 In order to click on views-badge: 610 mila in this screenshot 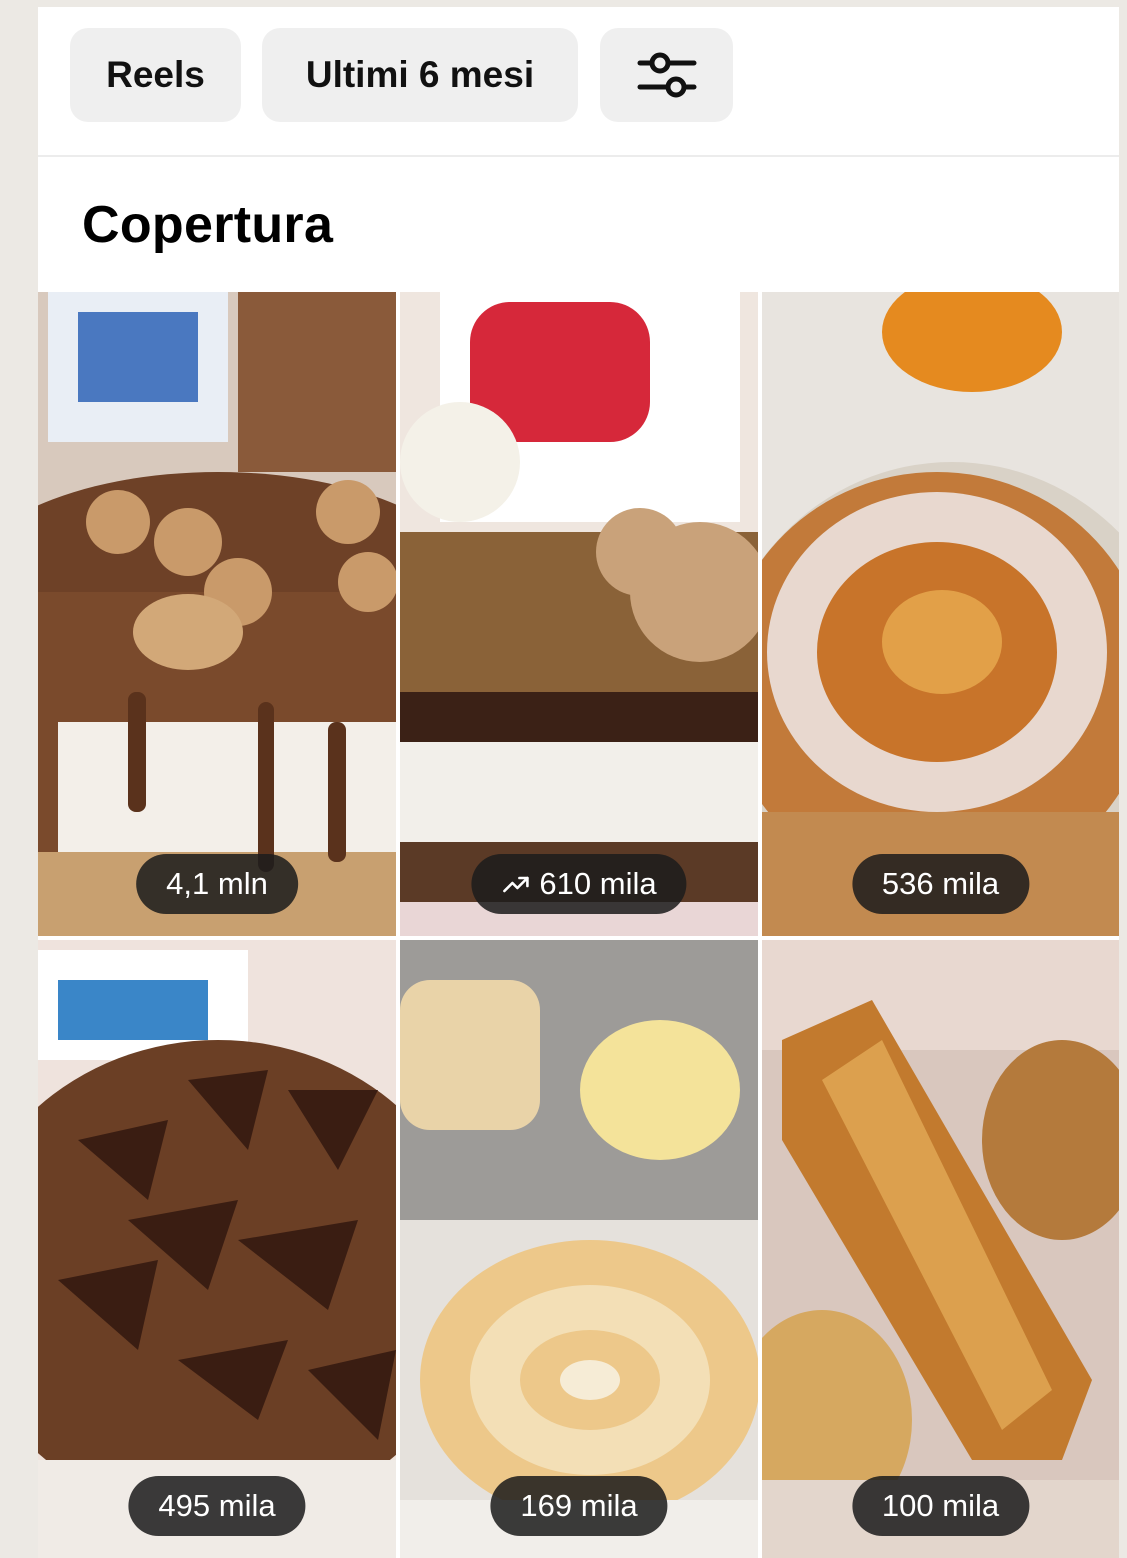, I will do `click(579, 884)`.